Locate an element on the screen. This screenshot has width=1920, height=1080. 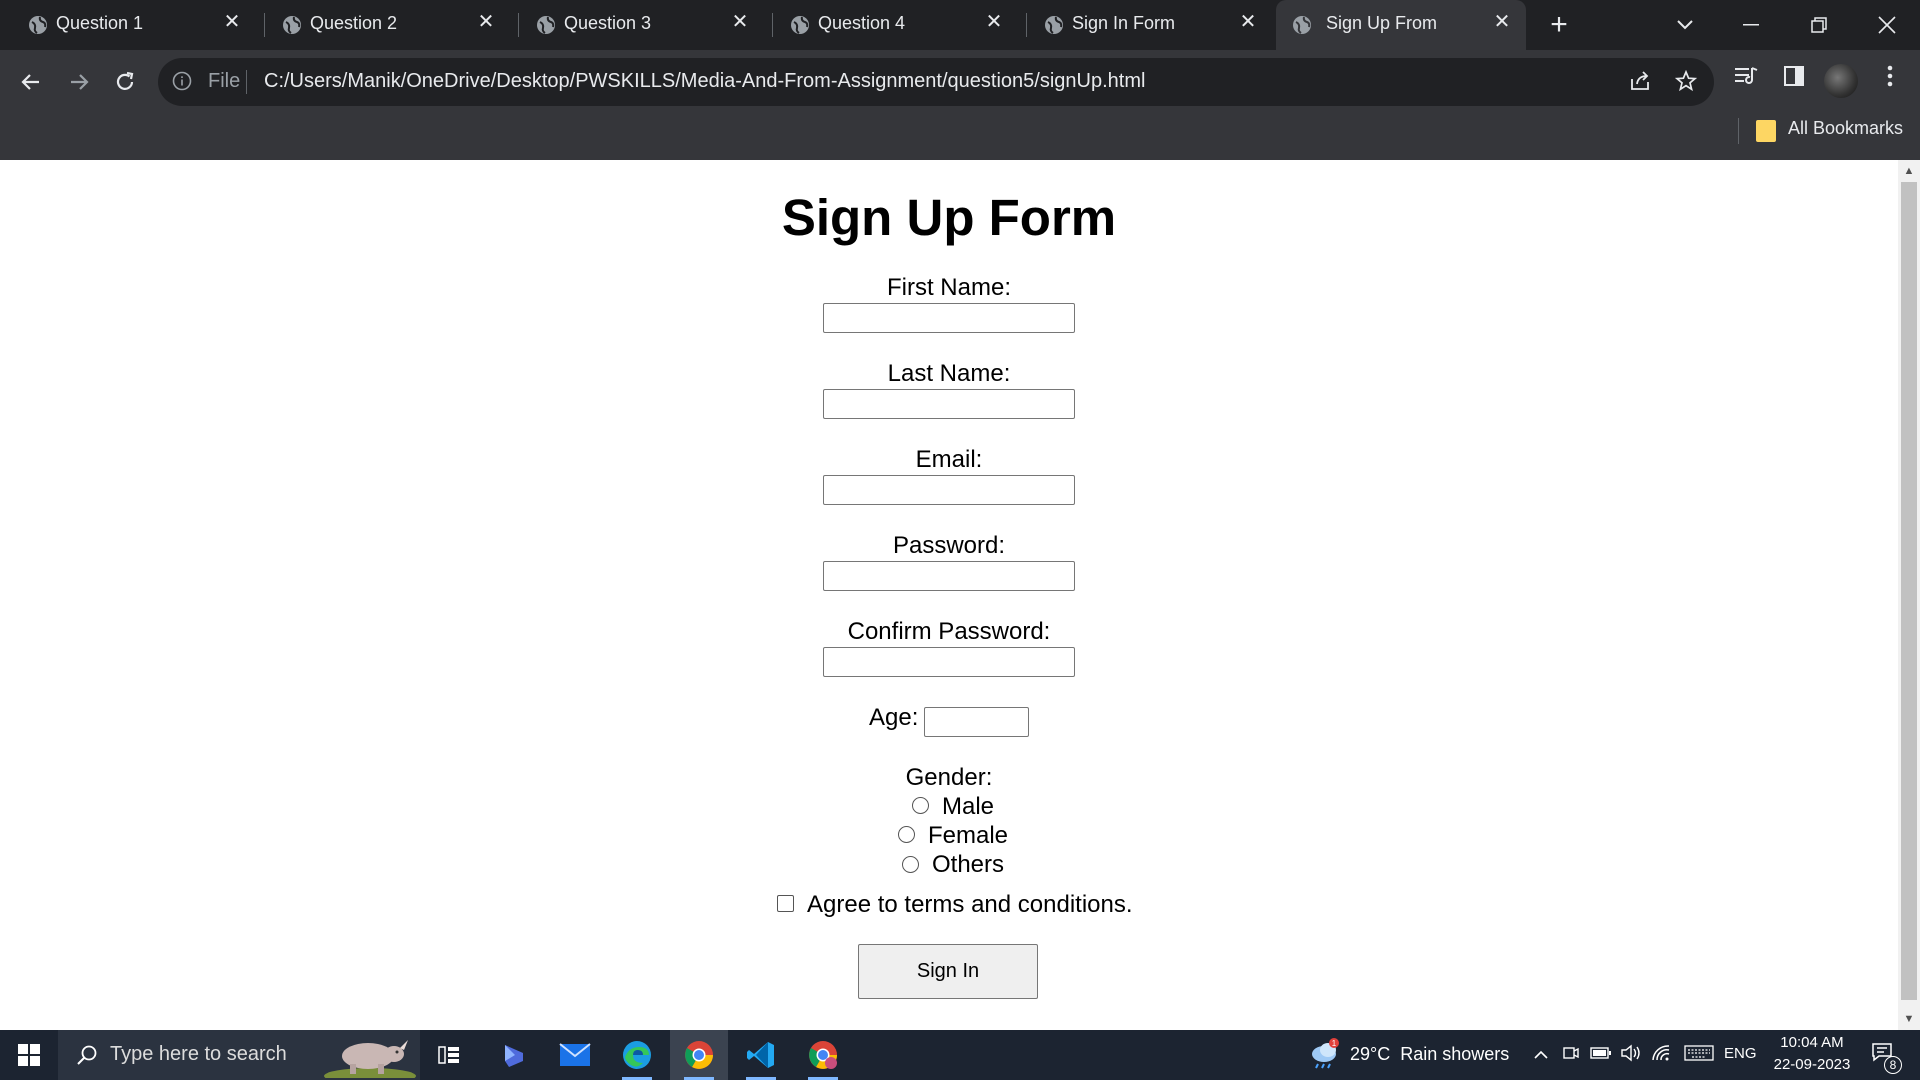
first-name-input is located at coordinates (949, 318).